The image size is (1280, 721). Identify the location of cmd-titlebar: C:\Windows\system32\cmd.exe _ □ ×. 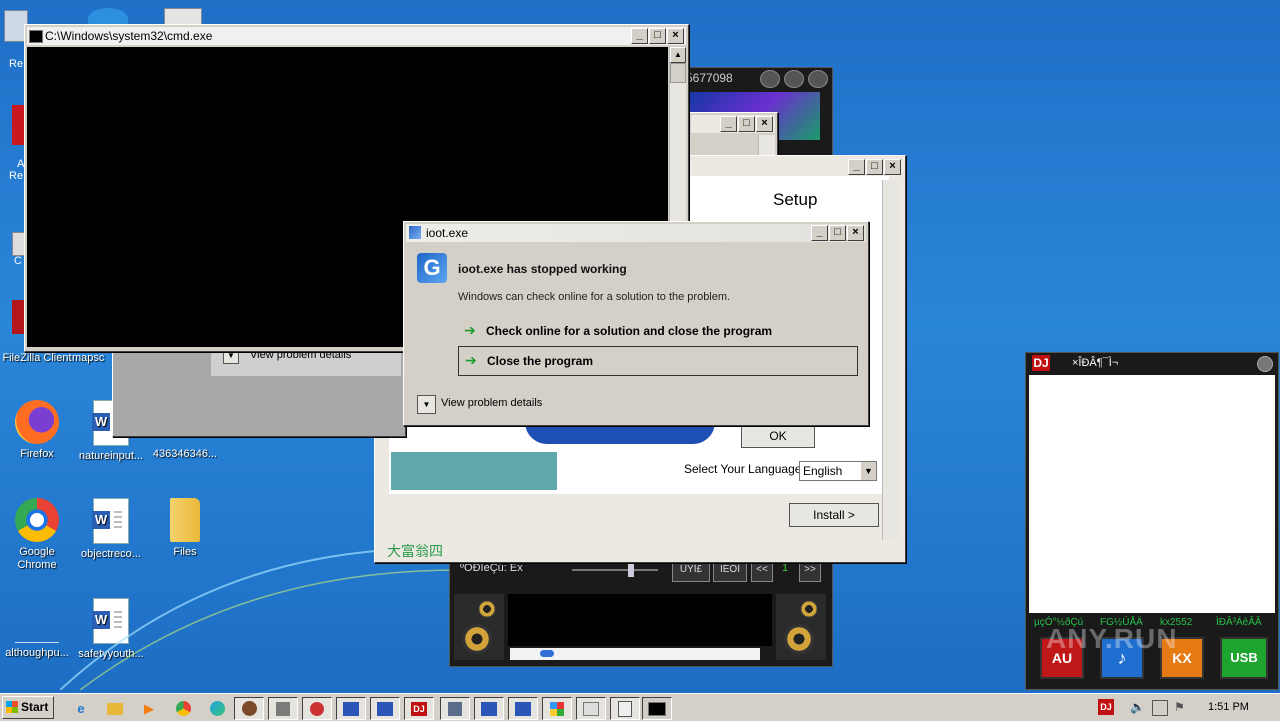
(356, 36).